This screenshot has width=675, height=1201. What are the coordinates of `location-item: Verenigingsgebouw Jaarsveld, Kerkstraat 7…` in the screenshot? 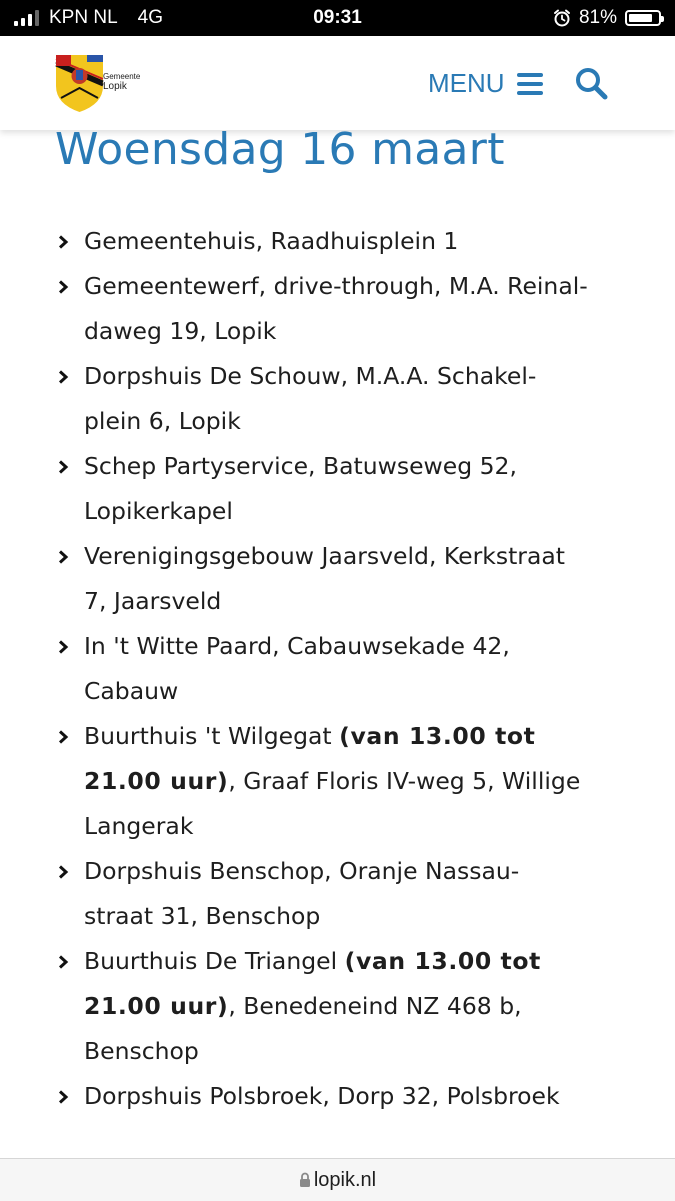 It's located at (349, 579).